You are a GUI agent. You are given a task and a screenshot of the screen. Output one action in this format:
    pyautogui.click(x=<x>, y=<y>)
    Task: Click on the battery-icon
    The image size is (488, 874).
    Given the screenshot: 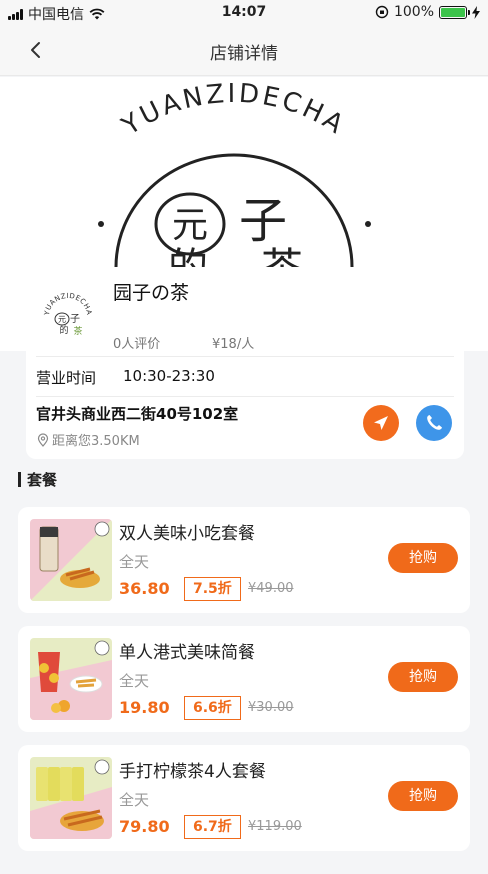 What is the action you would take?
    pyautogui.click(x=454, y=12)
    